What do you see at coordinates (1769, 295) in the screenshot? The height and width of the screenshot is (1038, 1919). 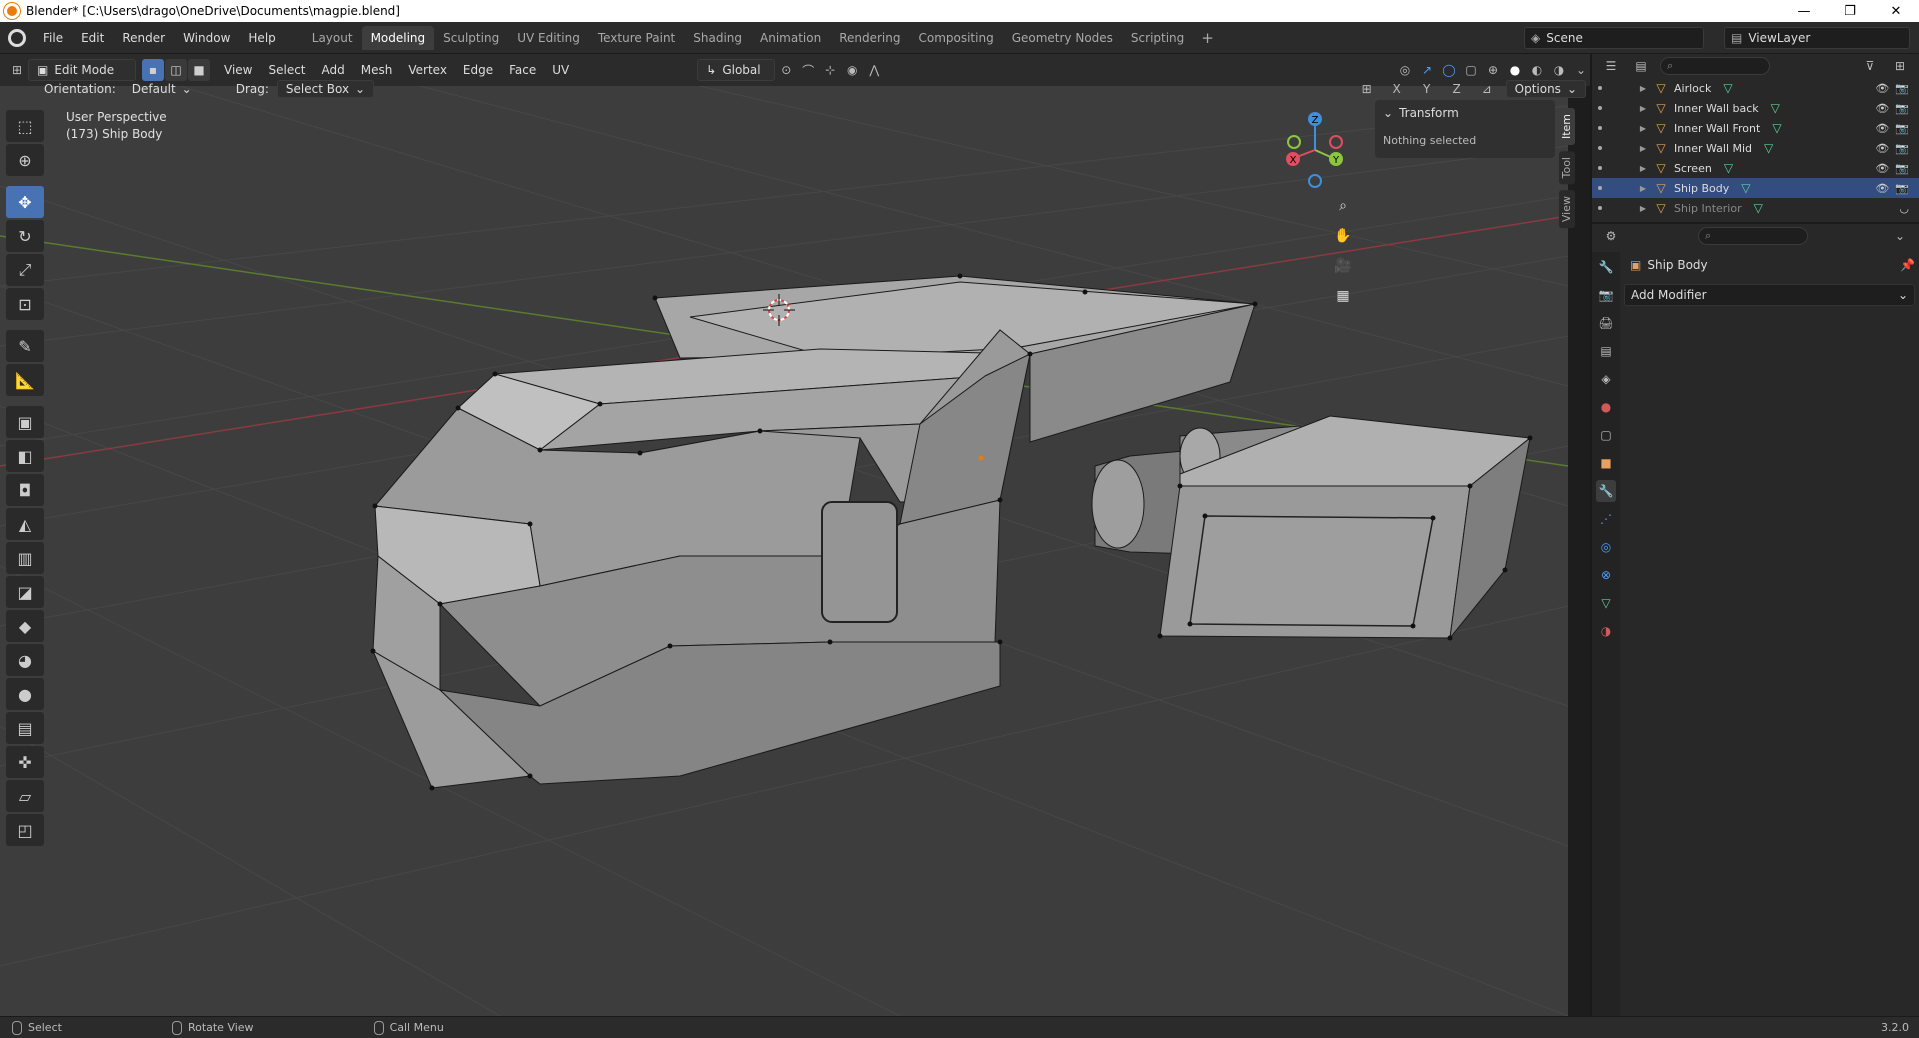 I see `add-modifier-button: Add Modifier ⌄` at bounding box center [1769, 295].